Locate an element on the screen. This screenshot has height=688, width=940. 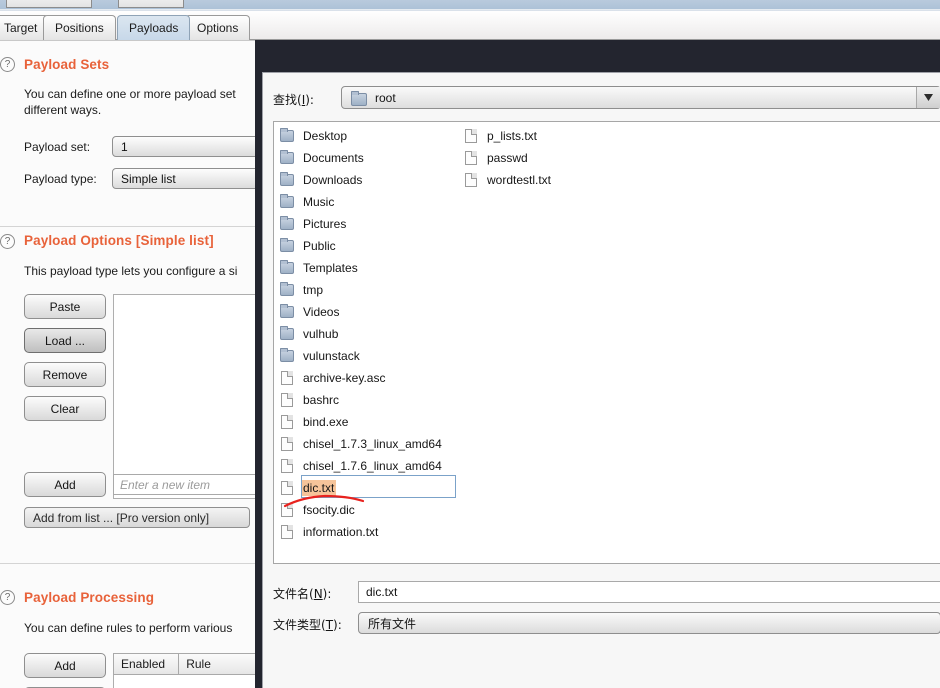
list-item: bind.exe is located at coordinates (370, 422).